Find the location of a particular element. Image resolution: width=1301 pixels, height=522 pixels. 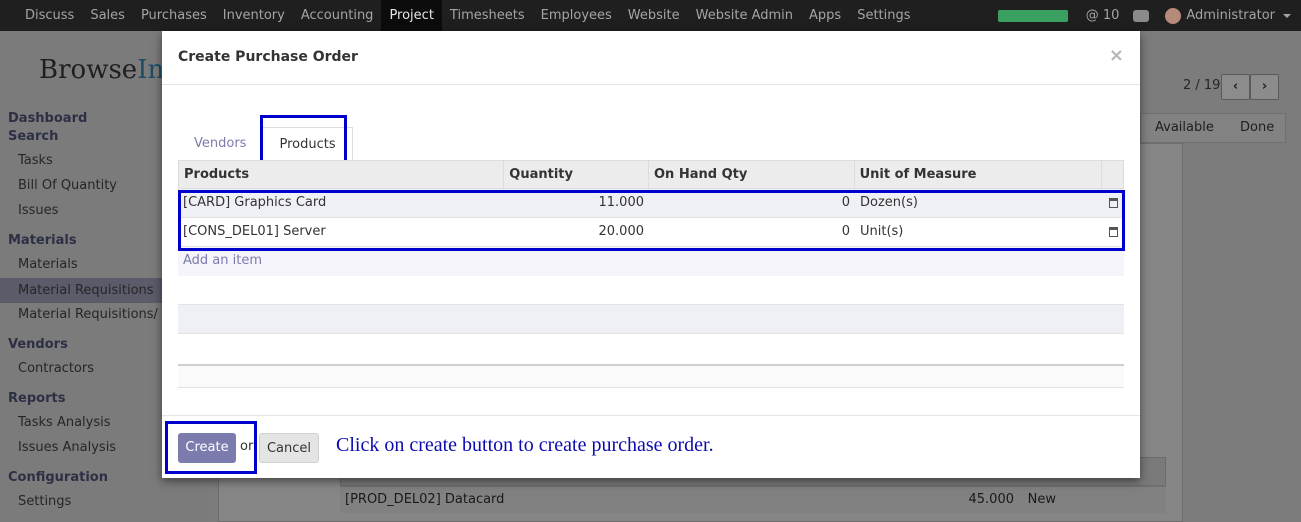

column-unit-of-measure: Unit of Measure is located at coordinates (979, 175).